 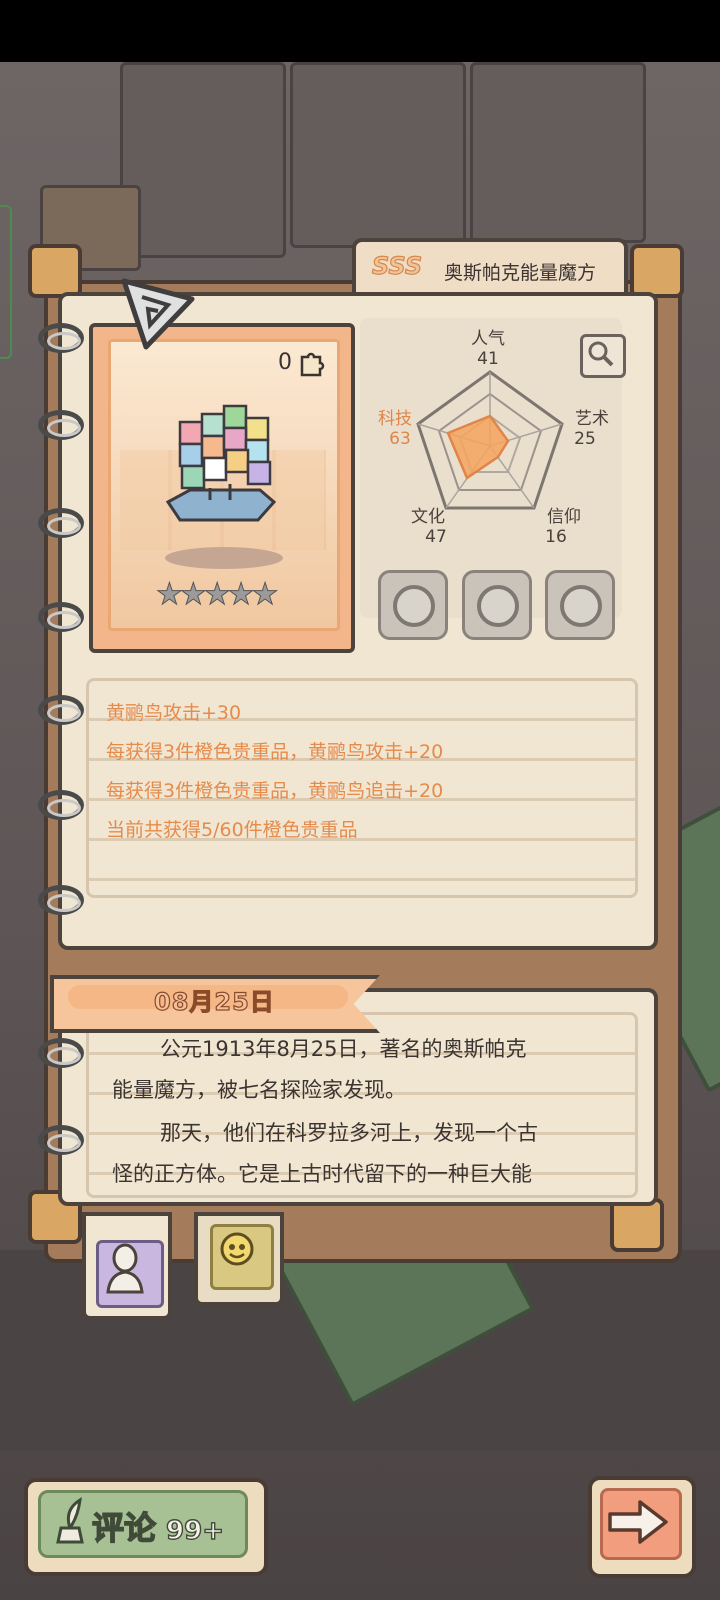 I want to click on puzzle-piece-icon, so click(x=312, y=364).